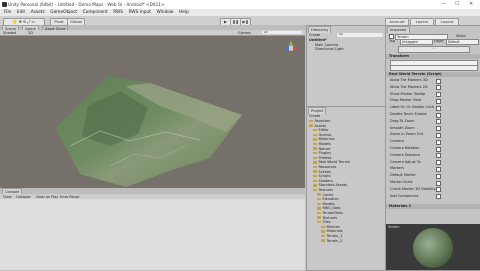  Describe the element at coordinates (9, 33) in the screenshot. I see `shading-dropdown: Shaded` at that location.